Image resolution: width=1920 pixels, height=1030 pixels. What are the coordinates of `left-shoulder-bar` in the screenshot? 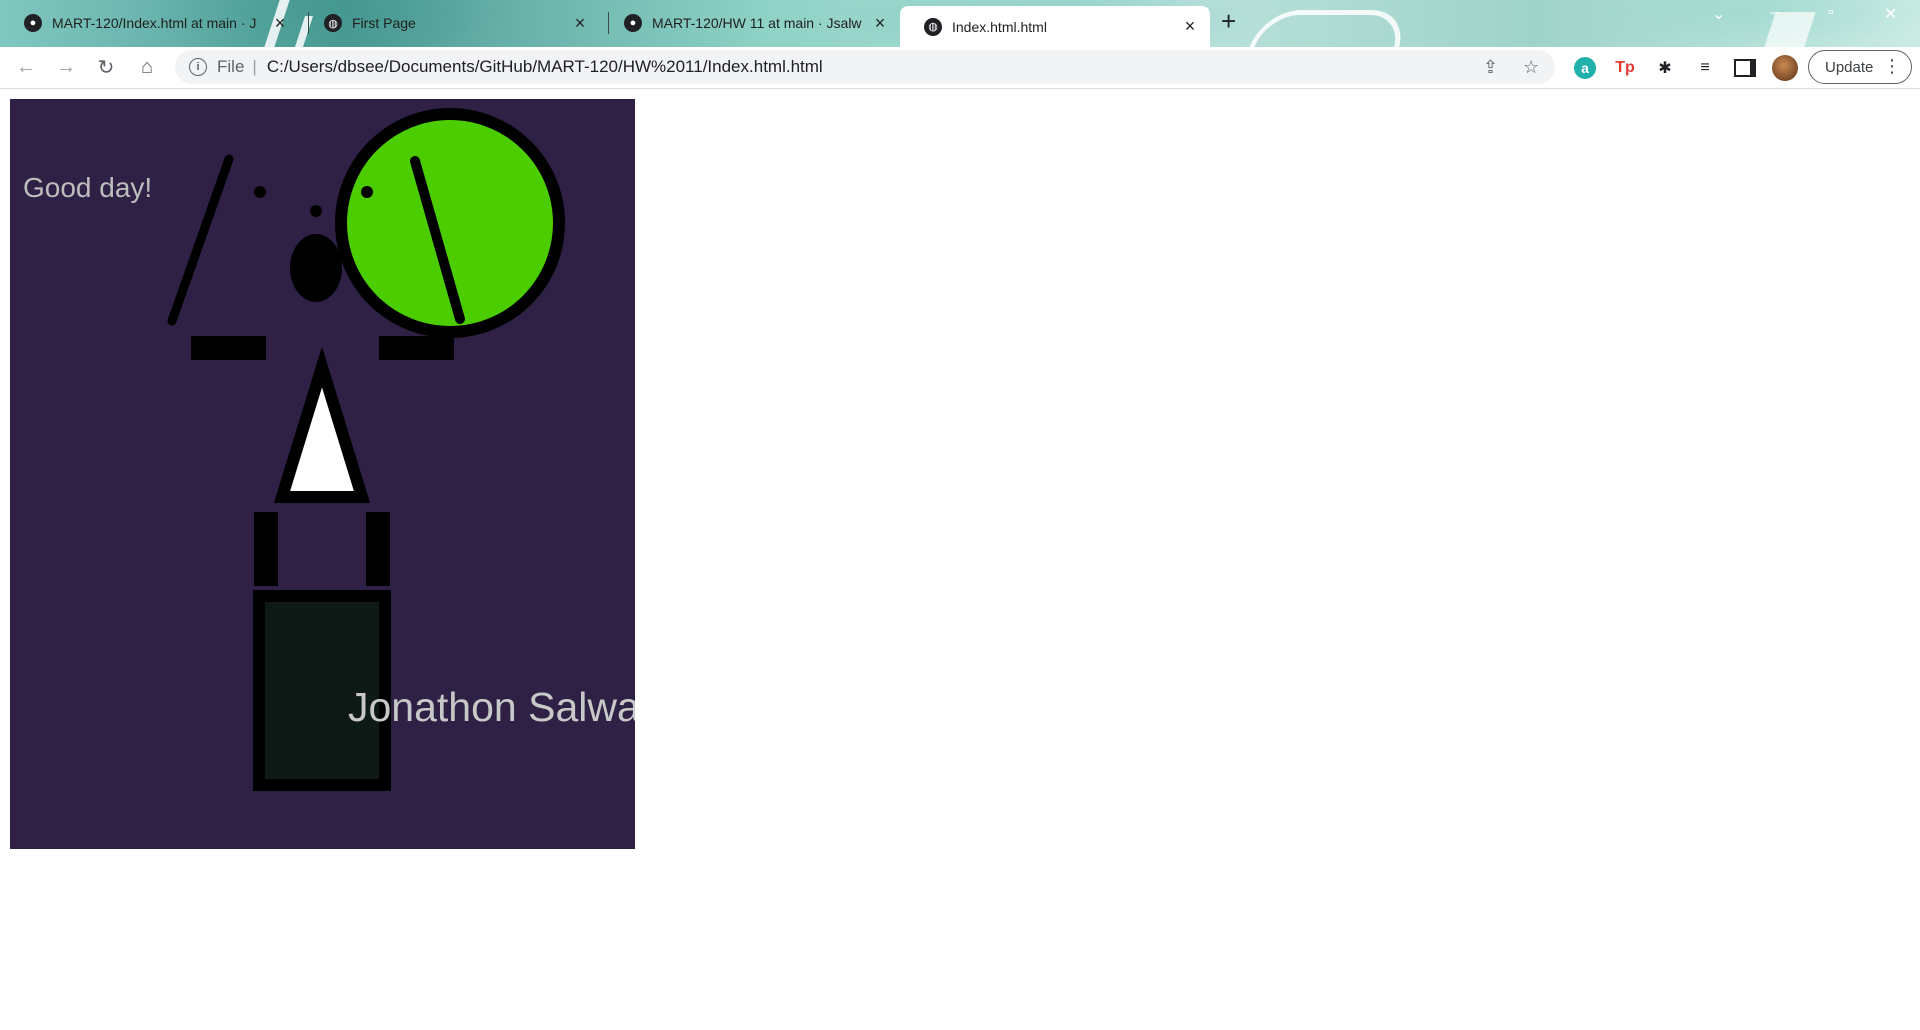 It's located at (228, 348).